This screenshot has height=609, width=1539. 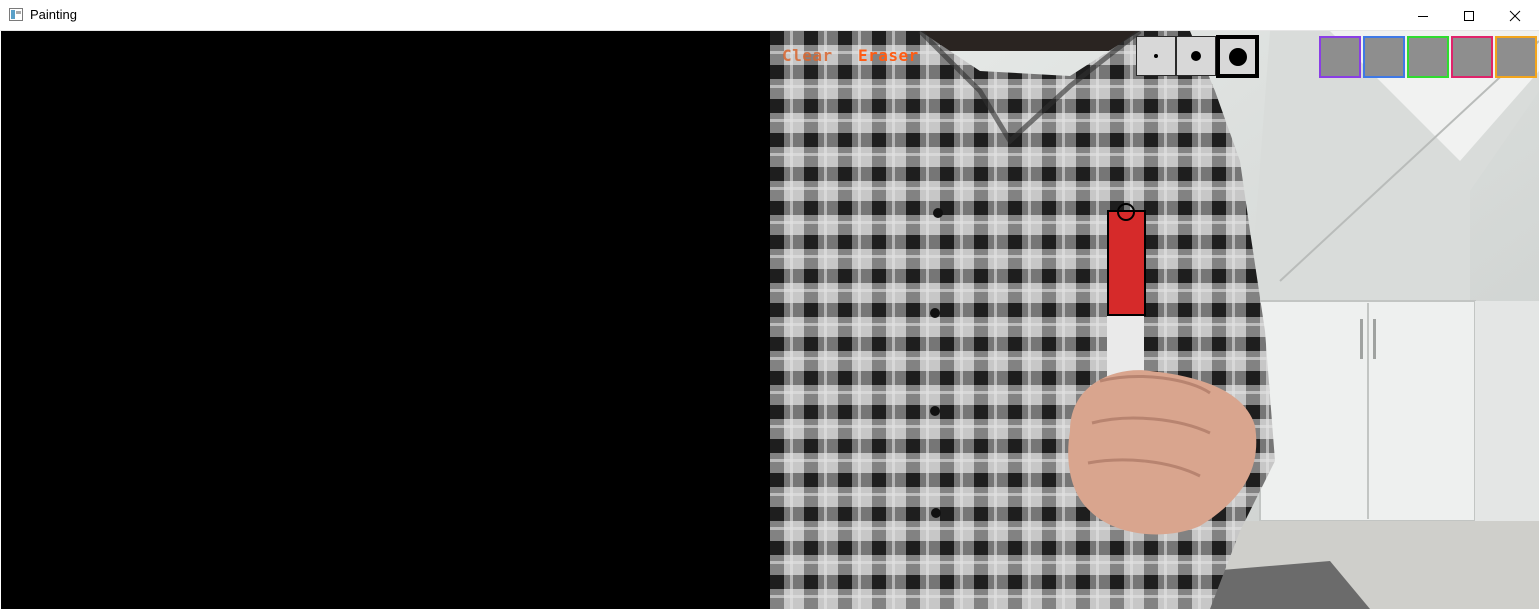 I want to click on brush-size-large-button, so click(x=1237, y=56).